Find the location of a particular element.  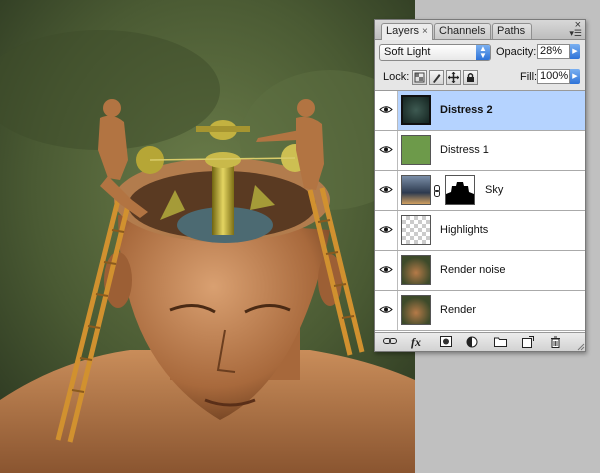

panel-tab-bar: Layers × Channels Paths × ▾☰ is located at coordinates (480, 29).